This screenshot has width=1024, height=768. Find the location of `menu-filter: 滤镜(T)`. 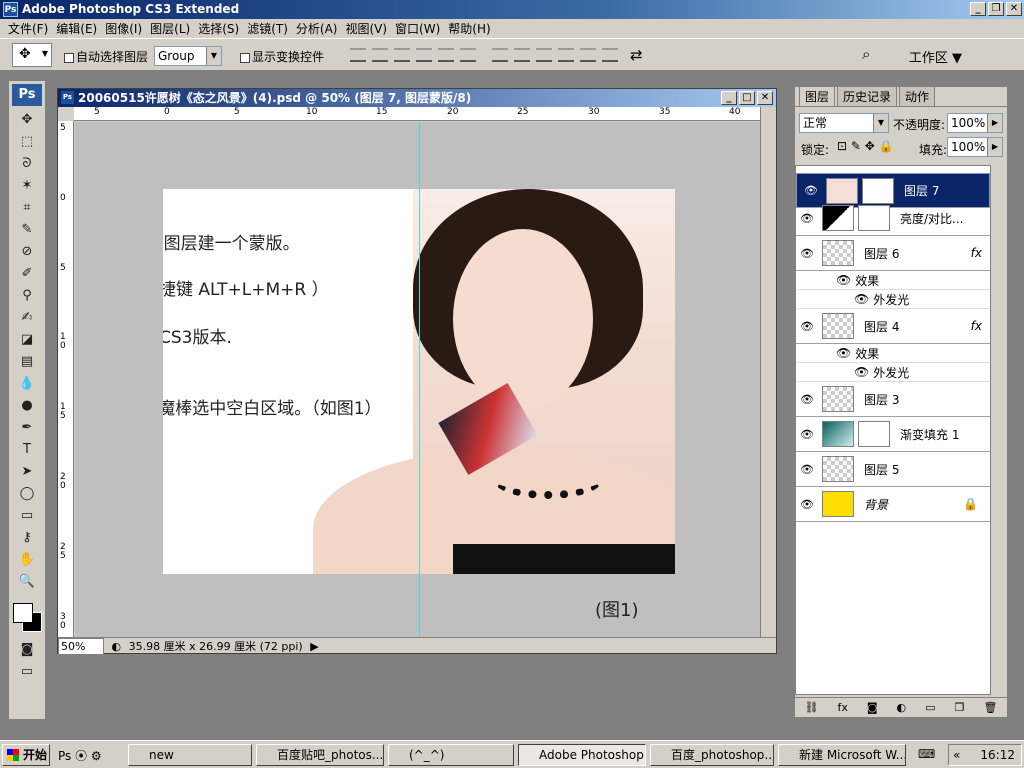

menu-filter: 滤镜(T) is located at coordinates (267, 28).